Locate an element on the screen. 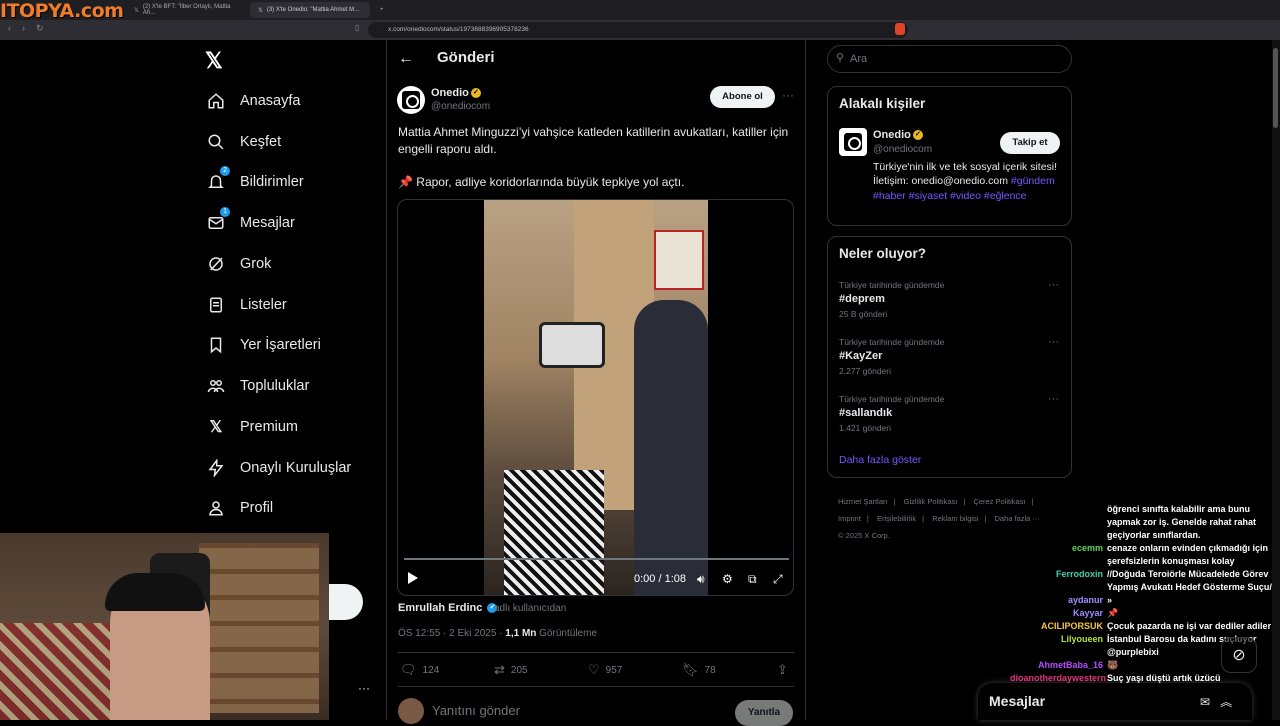 The height and width of the screenshot is (726, 1280). trend-name: #deprem is located at coordinates (862, 299).